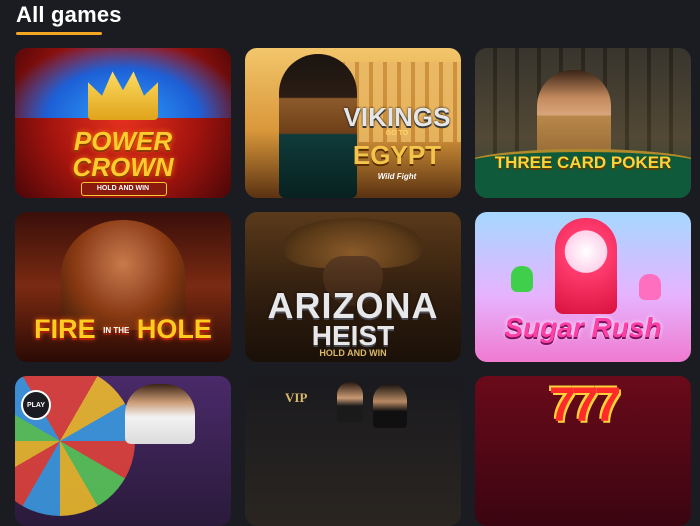 The height and width of the screenshot is (526, 700). Describe the element at coordinates (583, 327) in the screenshot. I see `game-logo: Sugar Rush` at that location.